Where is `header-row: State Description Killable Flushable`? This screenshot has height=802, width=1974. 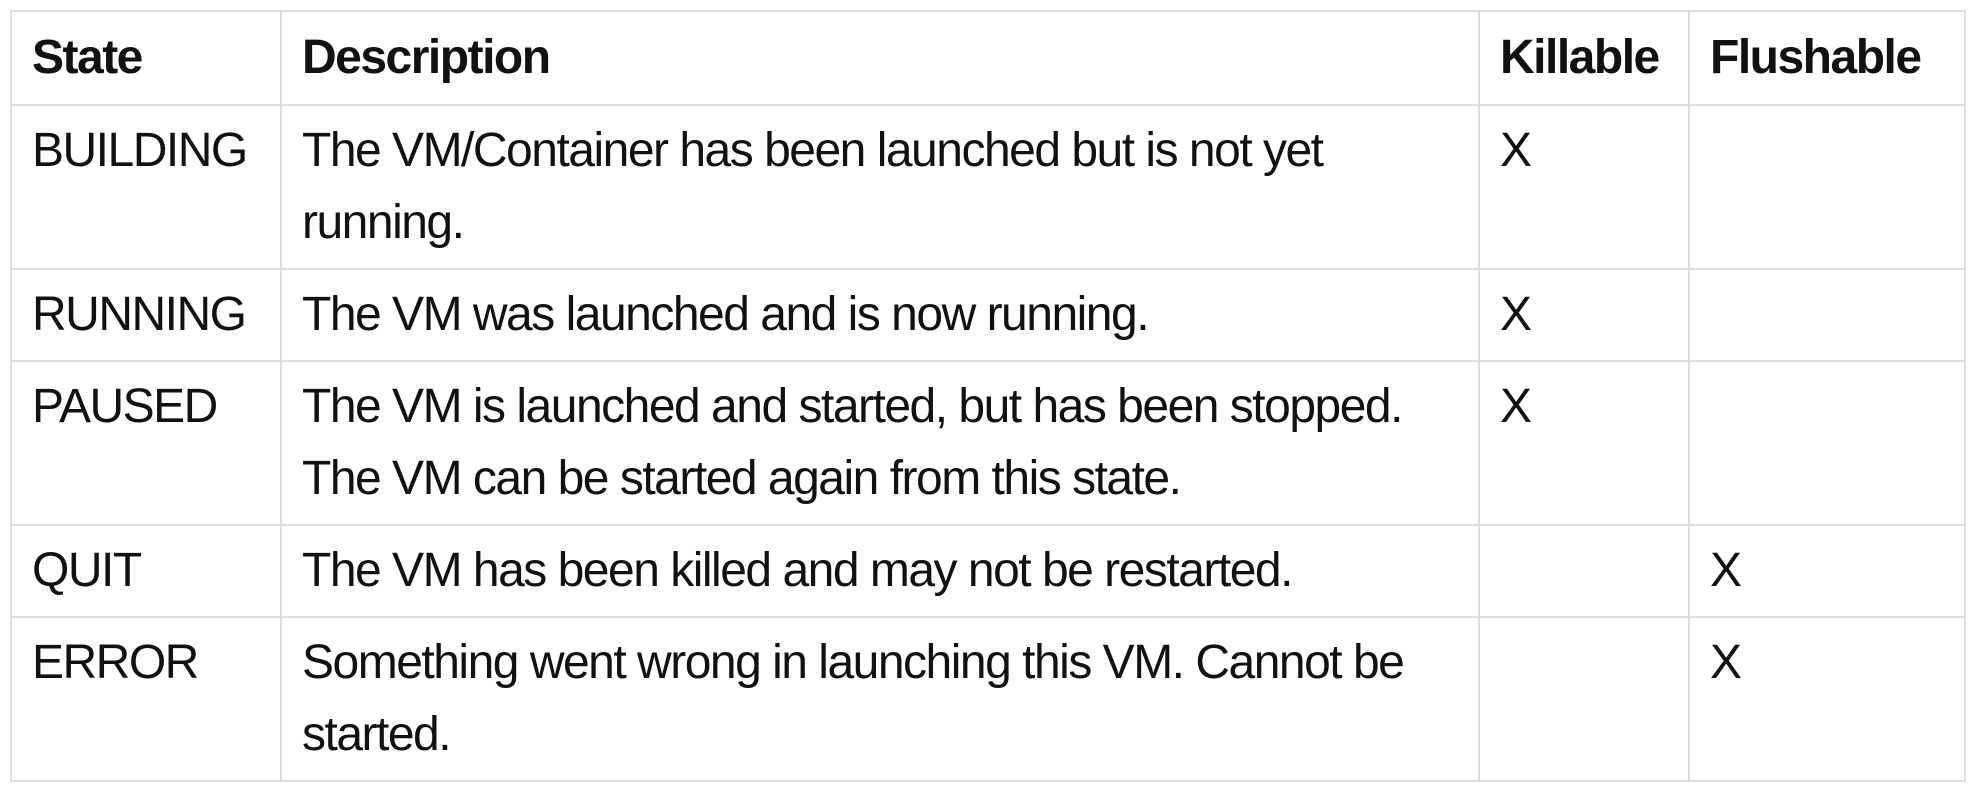
header-row: State Description Killable Flushable is located at coordinates (988, 58).